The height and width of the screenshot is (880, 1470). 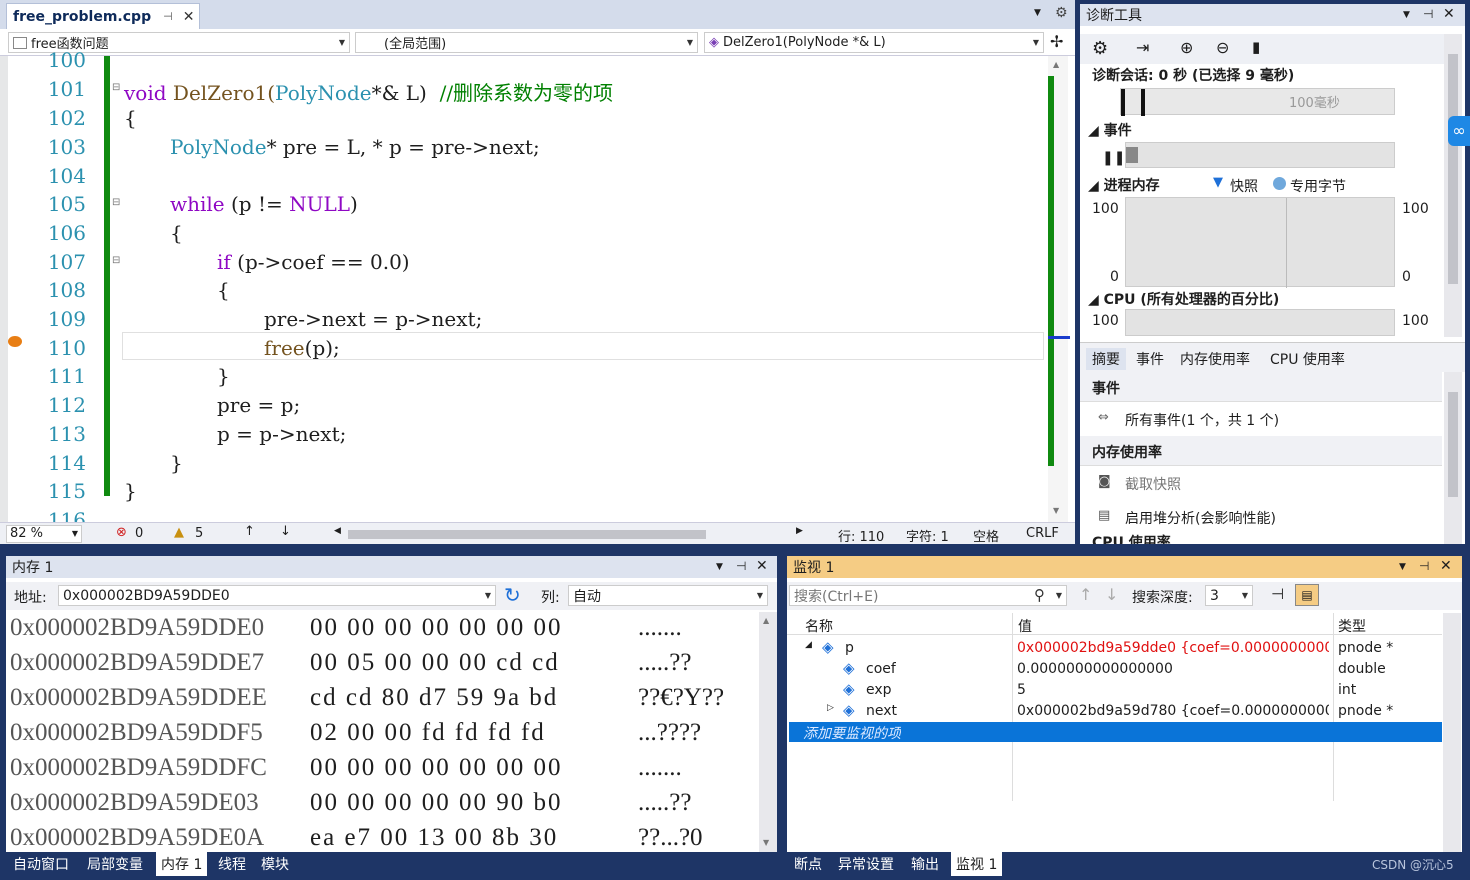 I want to click on summary-scrollbar, so click(x=1453, y=458).